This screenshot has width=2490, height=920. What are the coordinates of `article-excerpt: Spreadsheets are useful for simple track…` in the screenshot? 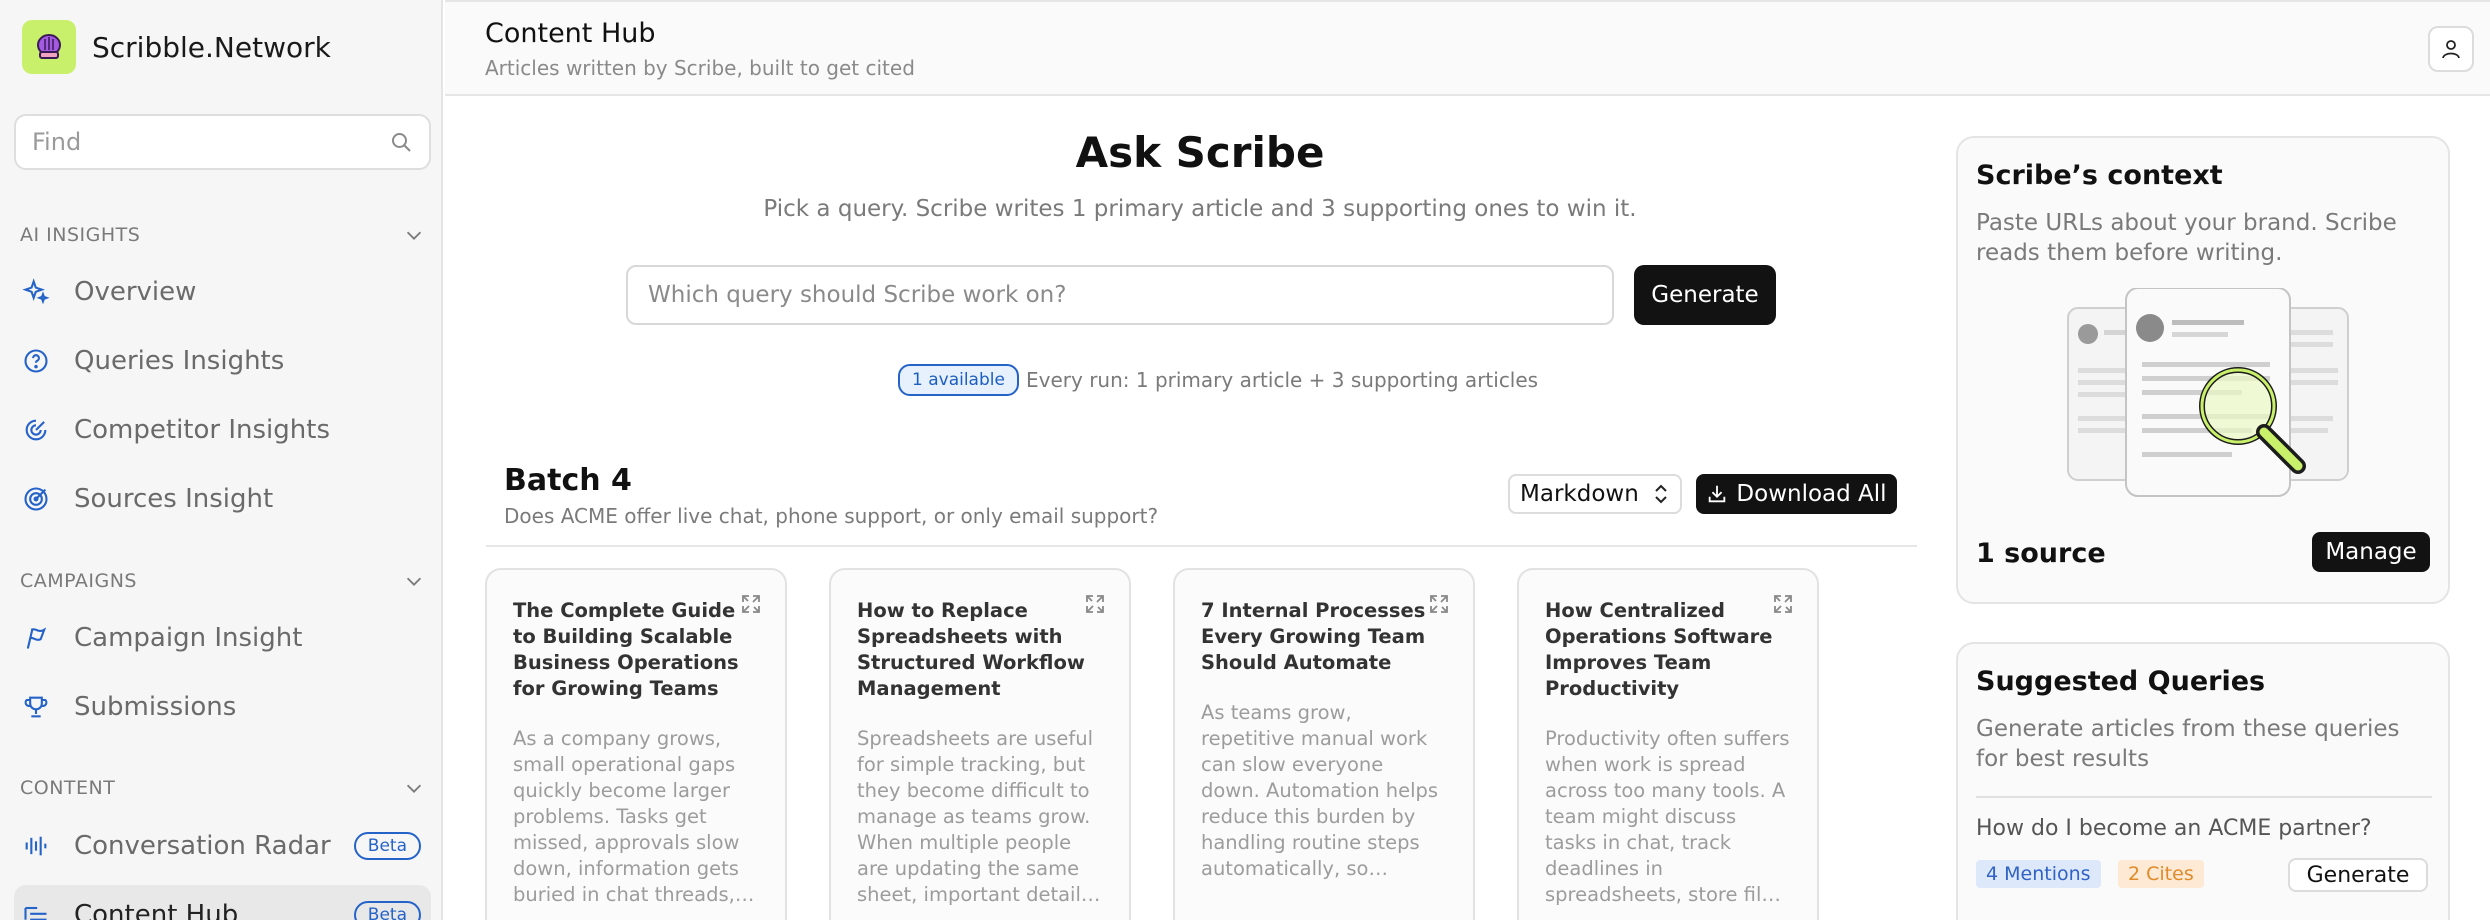 It's located at (975, 816).